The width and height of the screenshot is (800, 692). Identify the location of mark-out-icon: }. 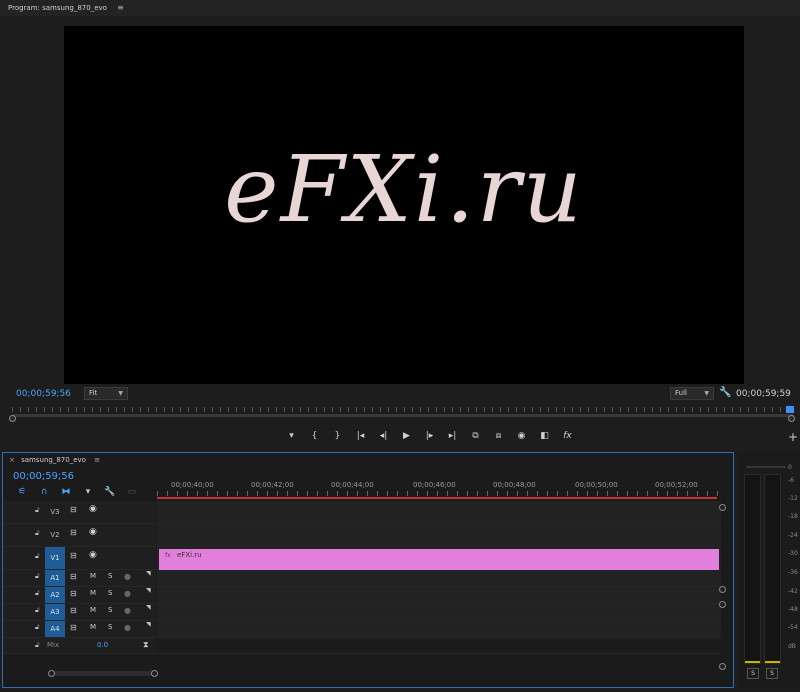
(337, 436).